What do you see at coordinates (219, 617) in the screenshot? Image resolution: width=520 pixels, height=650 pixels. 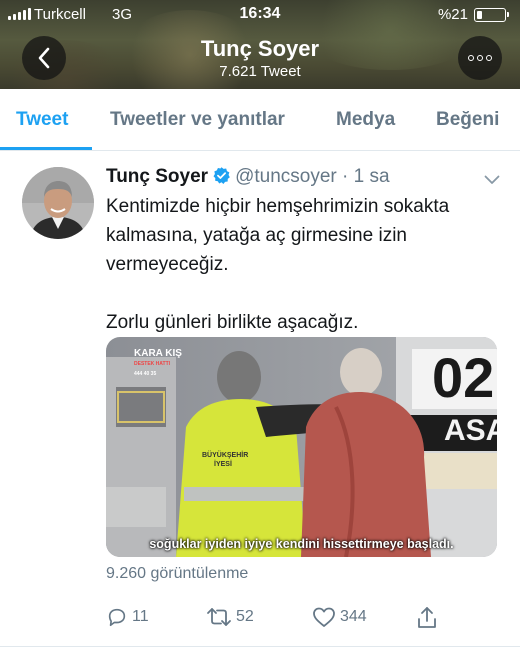 I see `retweet-icon` at bounding box center [219, 617].